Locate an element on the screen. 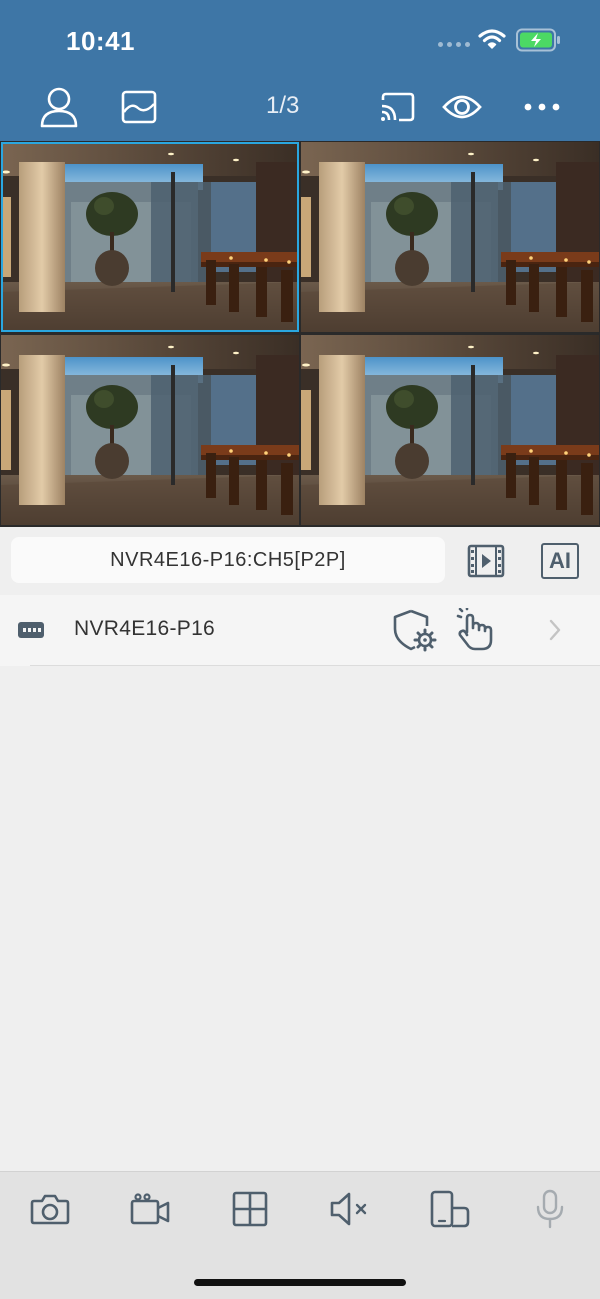 This screenshot has width=600, height=1299. shield-settings-icon is located at coordinates (414, 630).